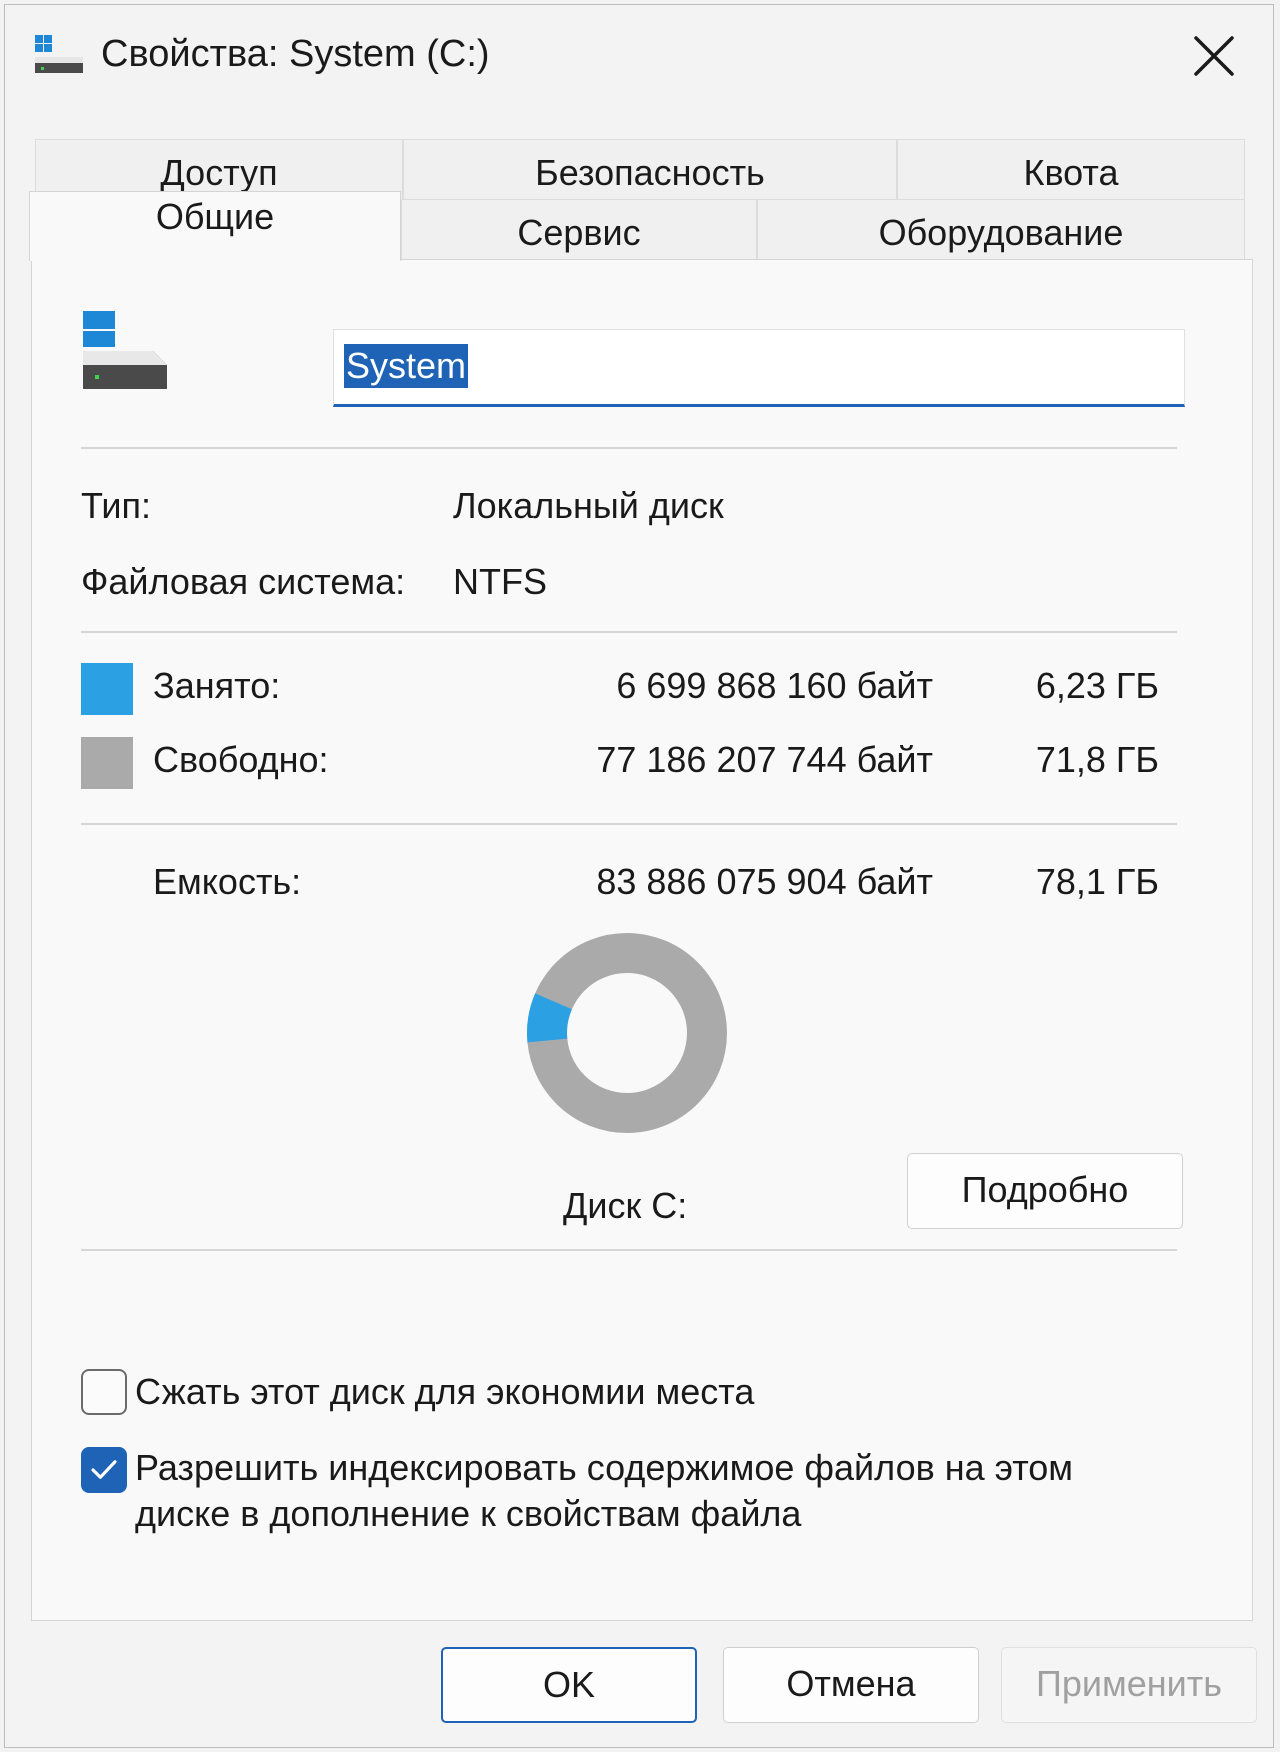 The height and width of the screenshot is (1752, 1280). I want to click on tab-access: Доступ, so click(219, 169).